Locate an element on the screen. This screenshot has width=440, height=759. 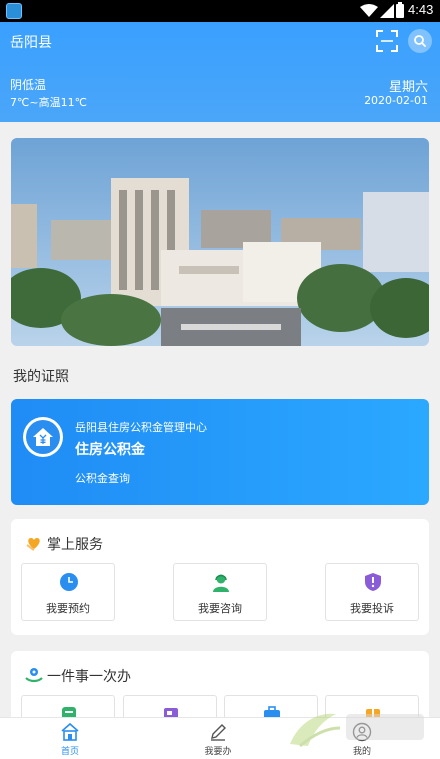
services-panel: 掌上服务 我要预约 我要咨询 我要投诉 is located at coordinates (220, 577).